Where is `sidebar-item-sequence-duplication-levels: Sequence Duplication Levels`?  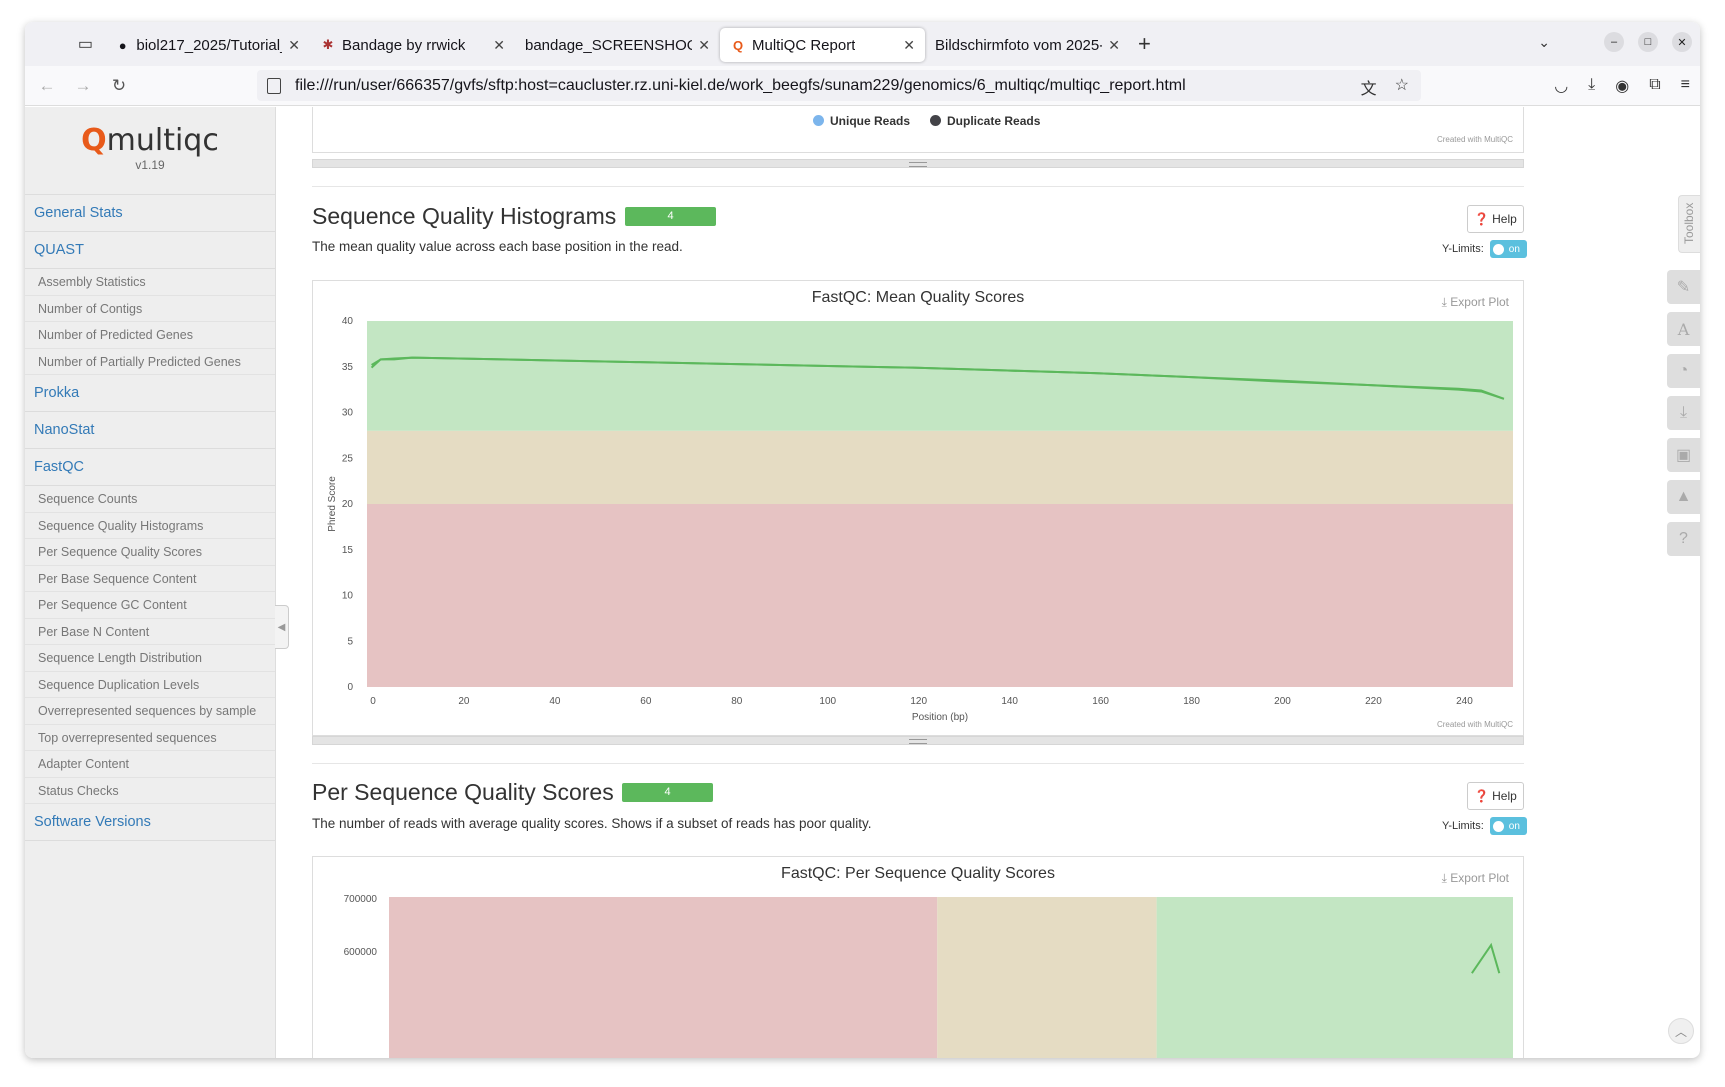
sidebar-item-sequence-duplication-levels: Sequence Duplication Levels is located at coordinates (150, 684).